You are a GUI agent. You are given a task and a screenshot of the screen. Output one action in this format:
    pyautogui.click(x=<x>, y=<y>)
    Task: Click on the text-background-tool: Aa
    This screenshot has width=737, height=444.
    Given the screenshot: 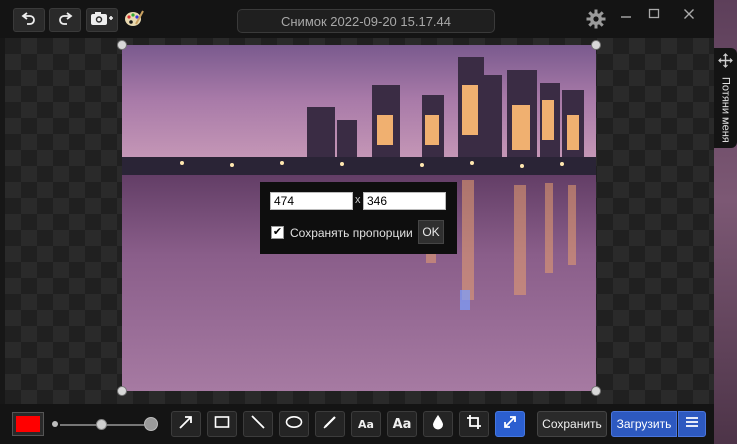 What is the action you would take?
    pyautogui.click(x=402, y=424)
    